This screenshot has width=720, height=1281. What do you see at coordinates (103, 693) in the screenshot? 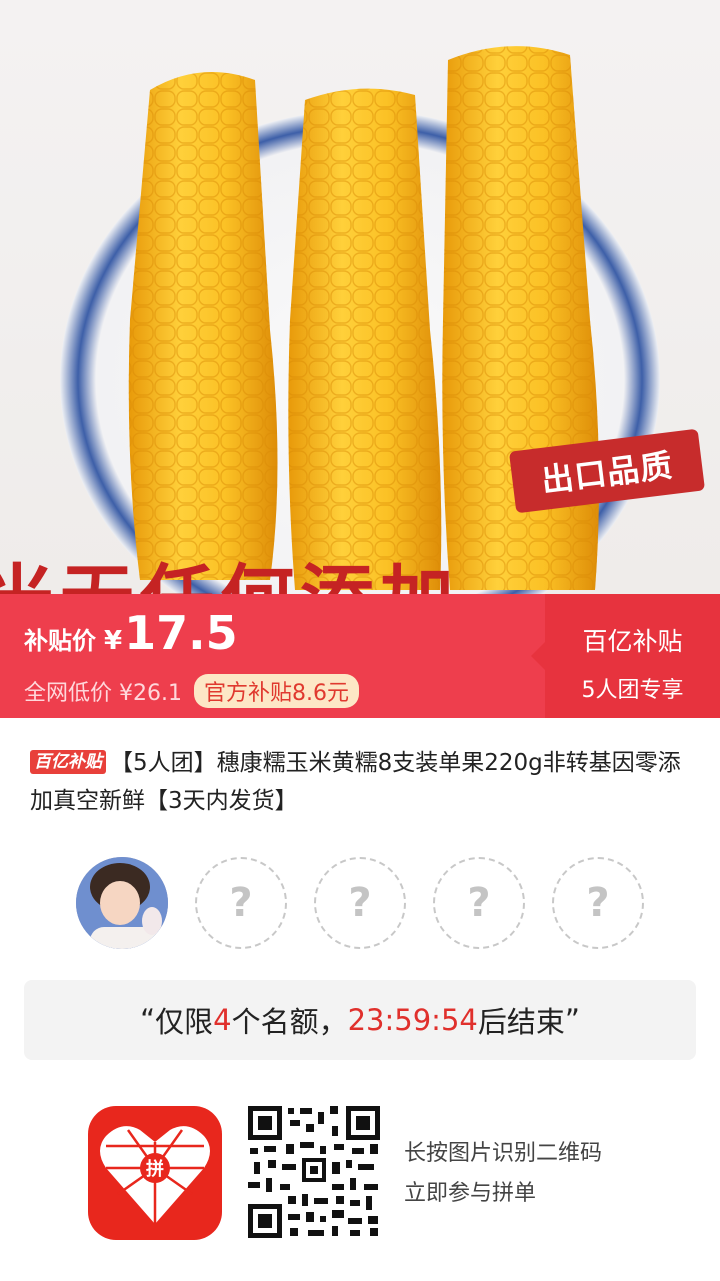
I see `original-price: 全网低价 ¥26.1` at bounding box center [103, 693].